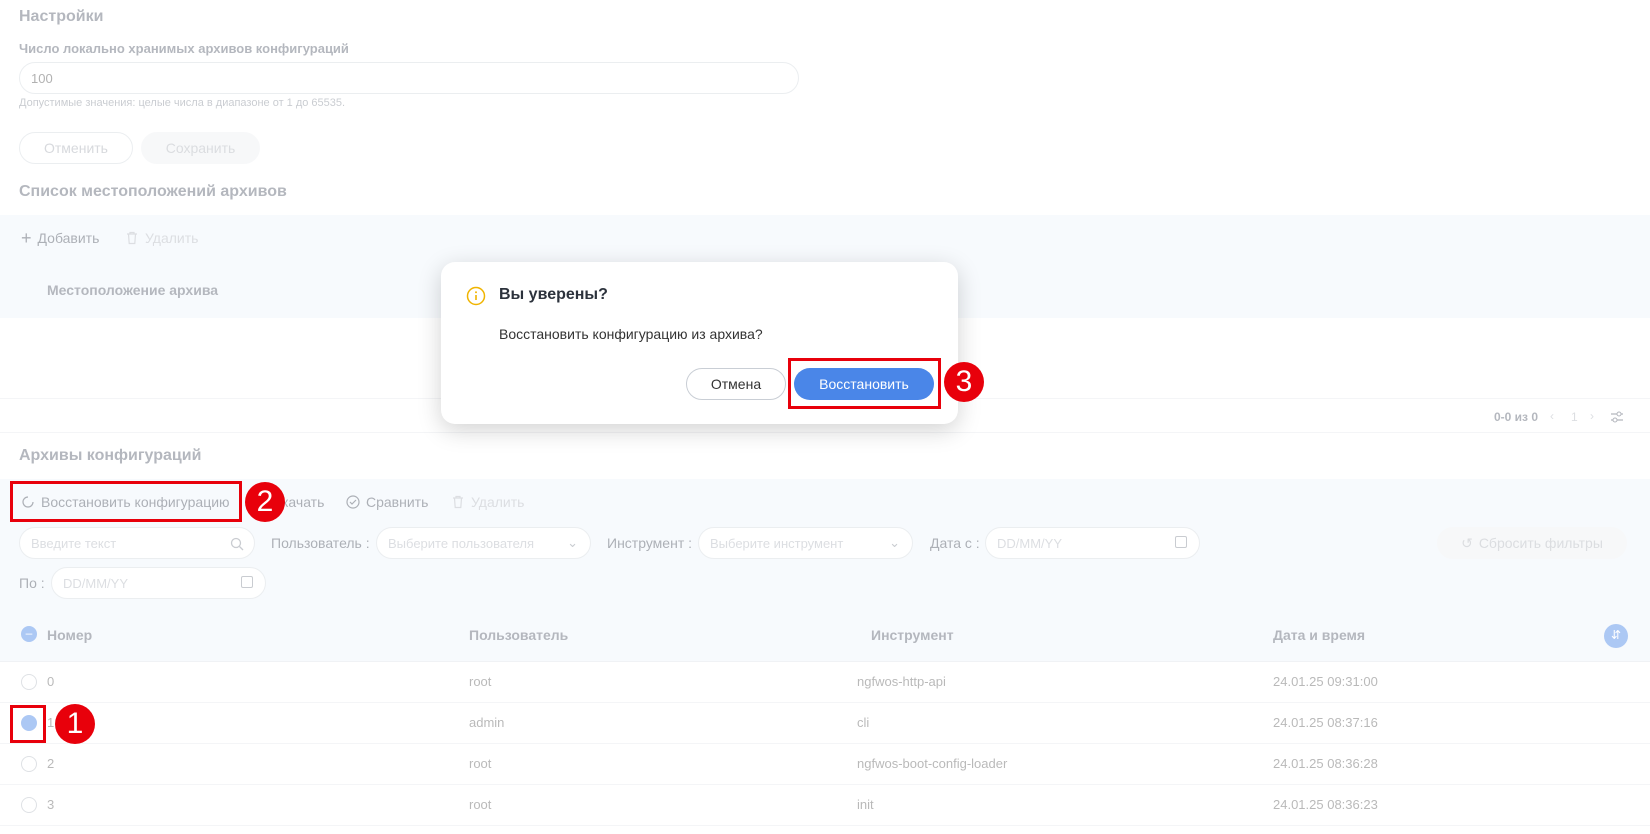 The width and height of the screenshot is (1650, 834). What do you see at coordinates (825, 723) in the screenshot?
I see `table-row: 1 admin cli 24.01.25 08:37:16` at bounding box center [825, 723].